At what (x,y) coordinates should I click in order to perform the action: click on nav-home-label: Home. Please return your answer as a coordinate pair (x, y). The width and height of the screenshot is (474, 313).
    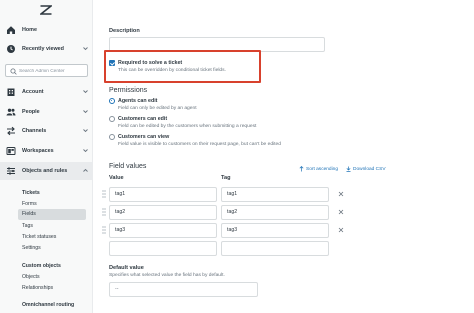
    Looking at the image, I should click on (29, 30).